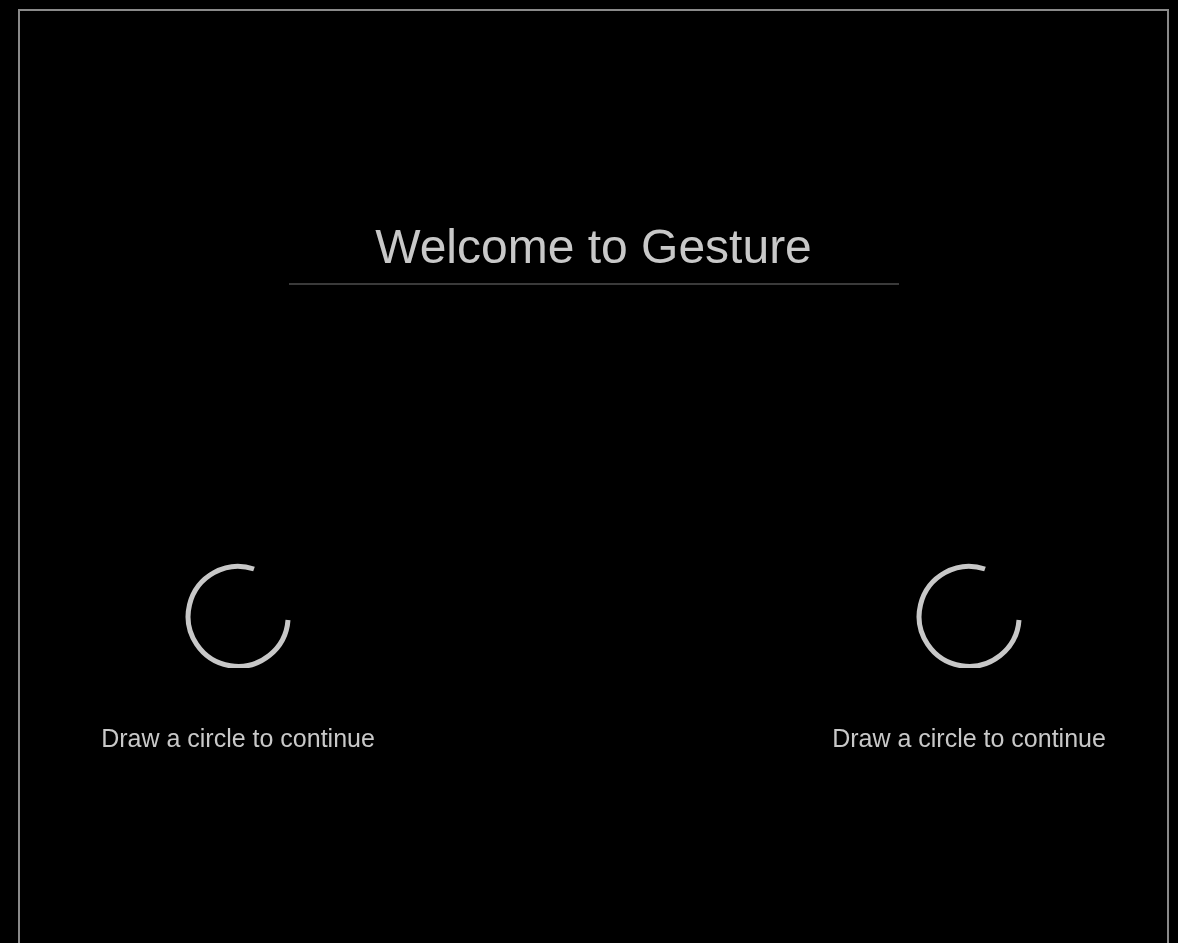 Image resolution: width=1178 pixels, height=943 pixels. Describe the element at coordinates (593, 254) in the screenshot. I see `welcome-title: Welcome to Gesture` at that location.